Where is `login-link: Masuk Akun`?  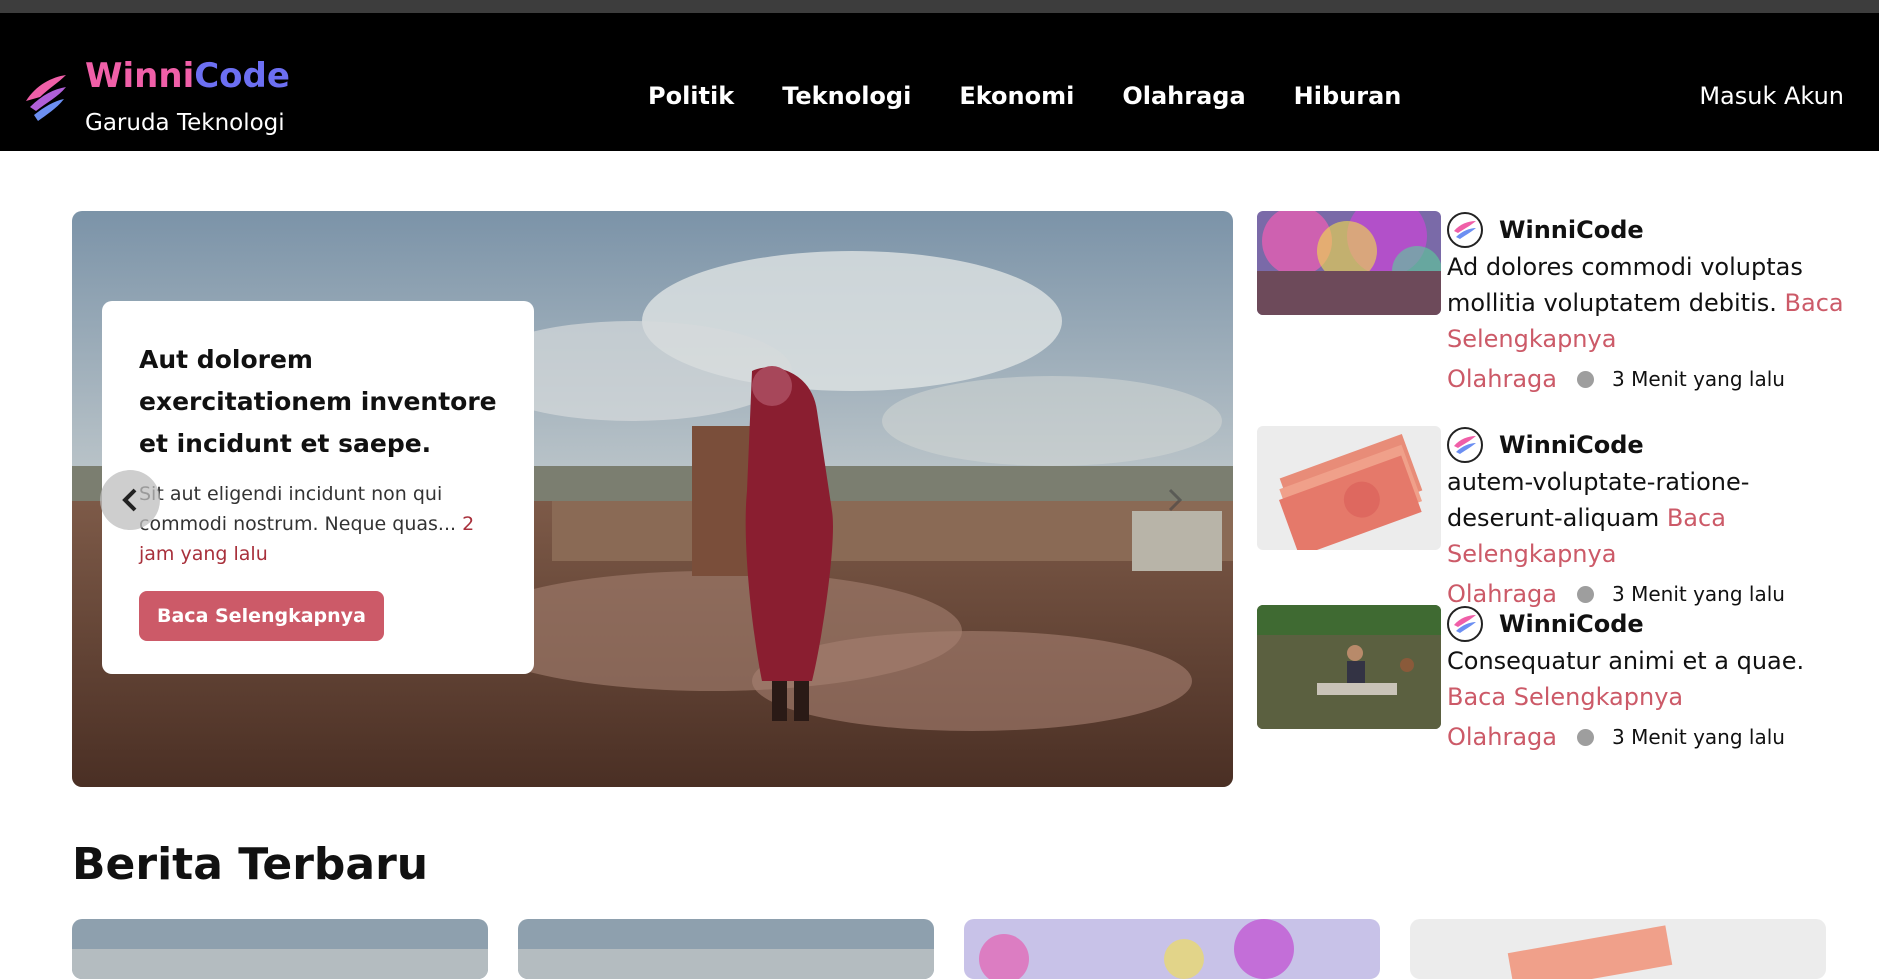
login-link: Masuk Akun is located at coordinates (1771, 96).